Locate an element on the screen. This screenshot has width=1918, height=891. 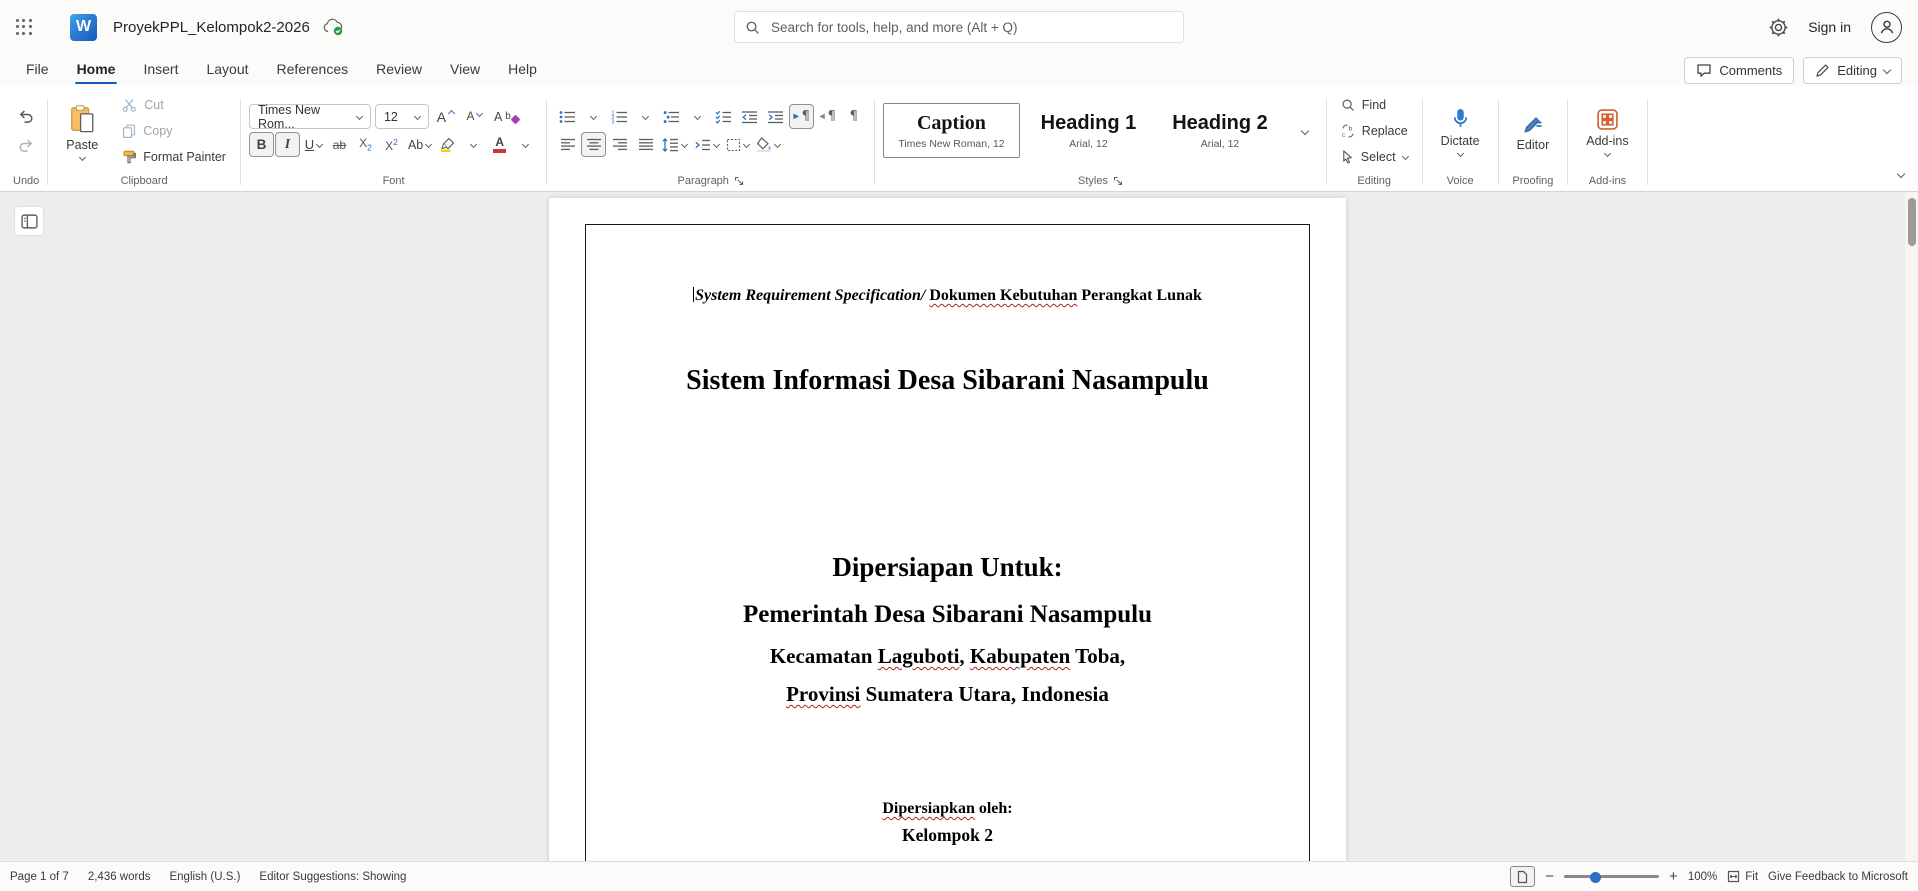
editing-mode-button: Editing is located at coordinates (1852, 70).